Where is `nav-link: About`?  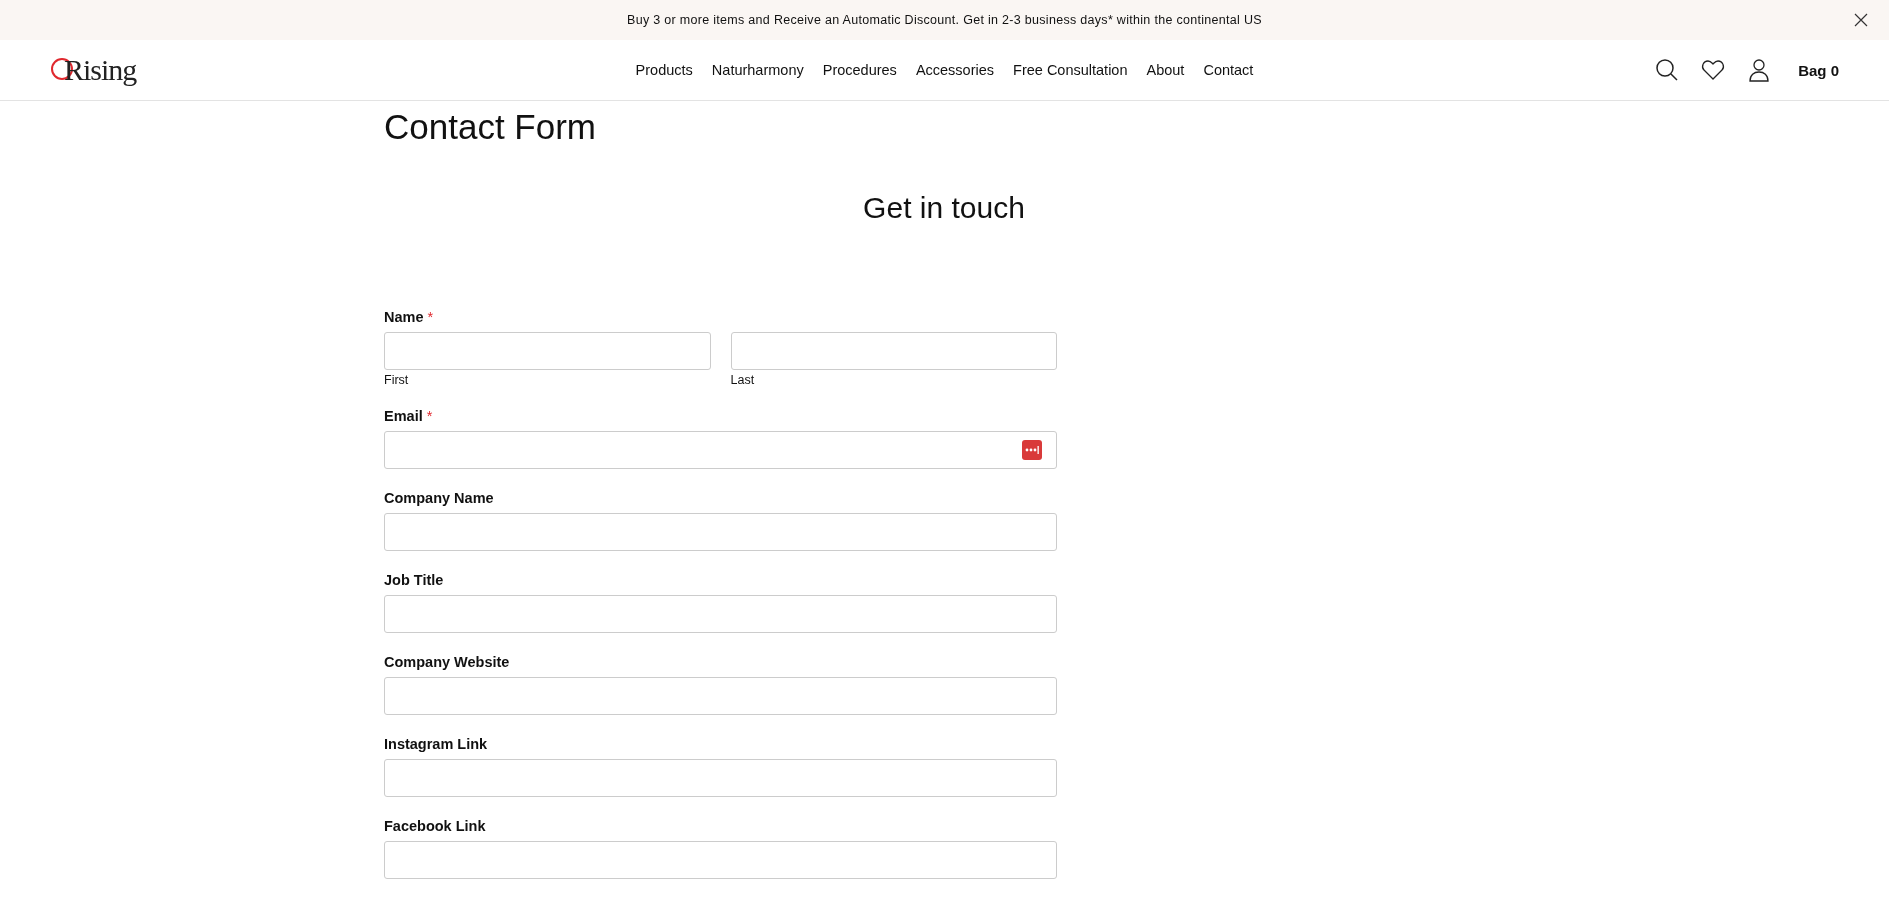 nav-link: About is located at coordinates (1165, 70).